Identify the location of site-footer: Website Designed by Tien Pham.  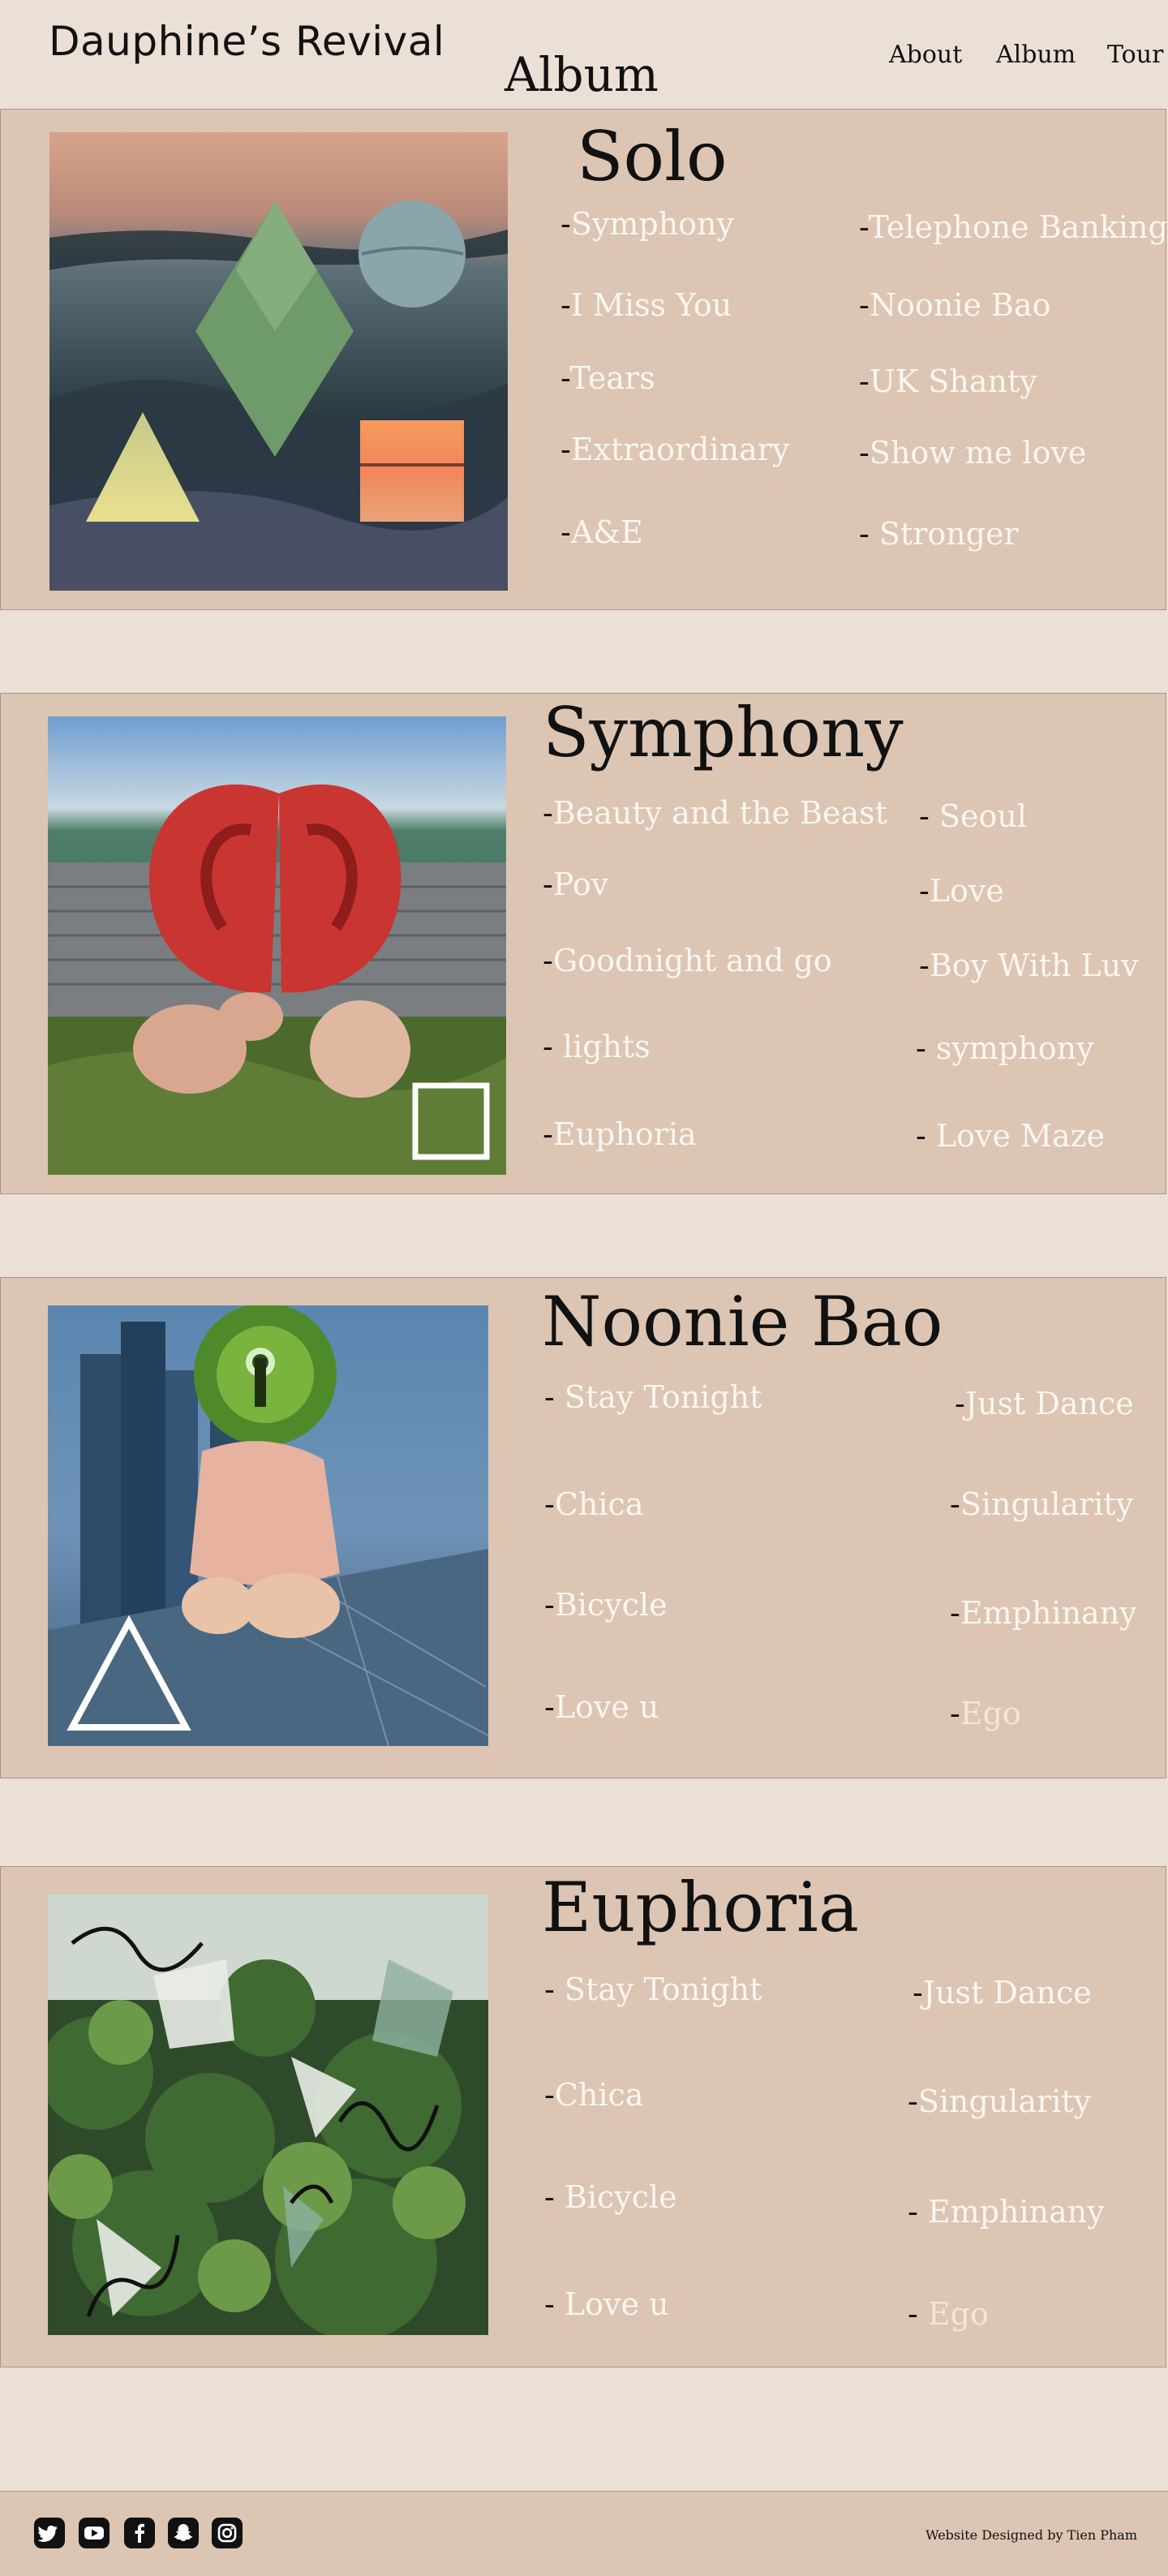
(584, 2533).